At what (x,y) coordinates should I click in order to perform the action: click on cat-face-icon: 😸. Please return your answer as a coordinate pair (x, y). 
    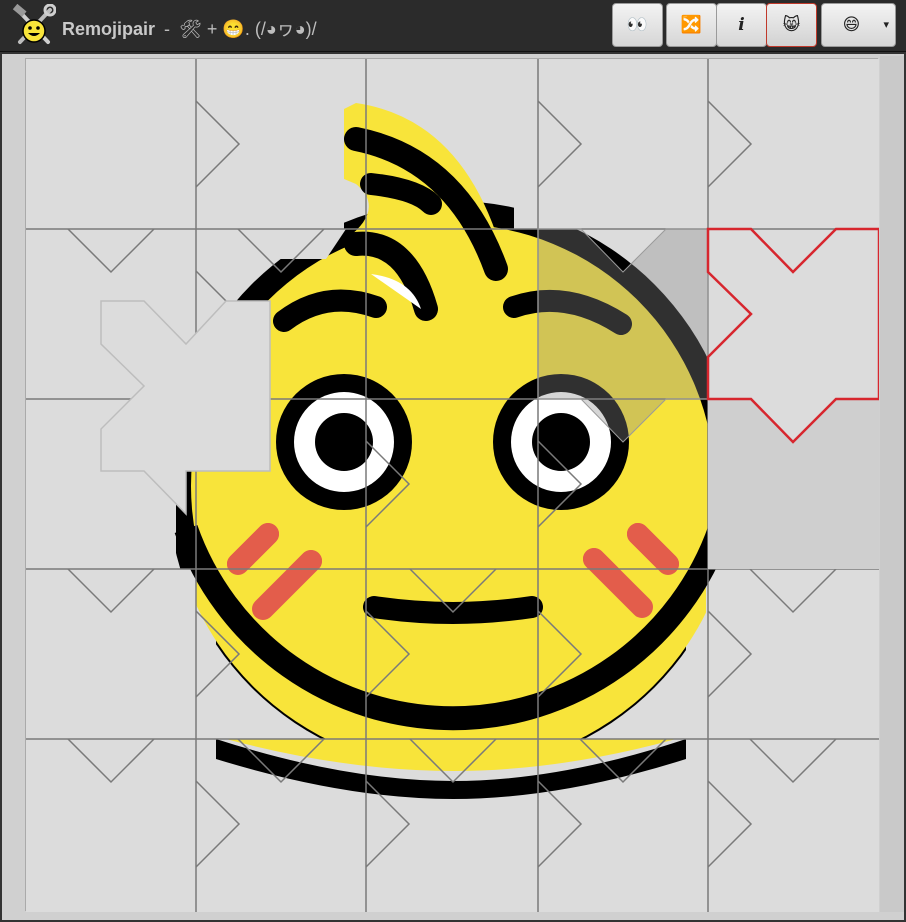
    Looking at the image, I should click on (791, 25).